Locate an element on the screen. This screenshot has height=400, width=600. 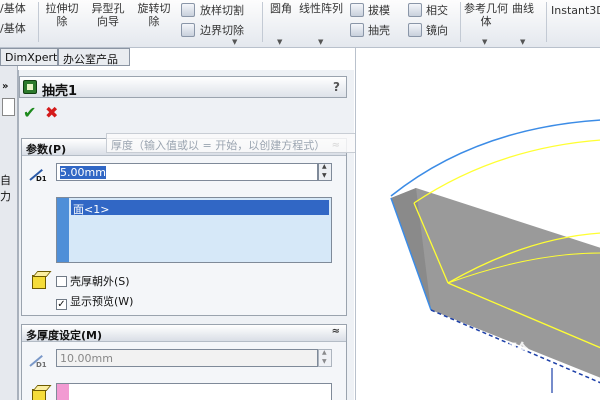
linear-pattern-button: 线性阵列 is located at coordinates (321, 8).